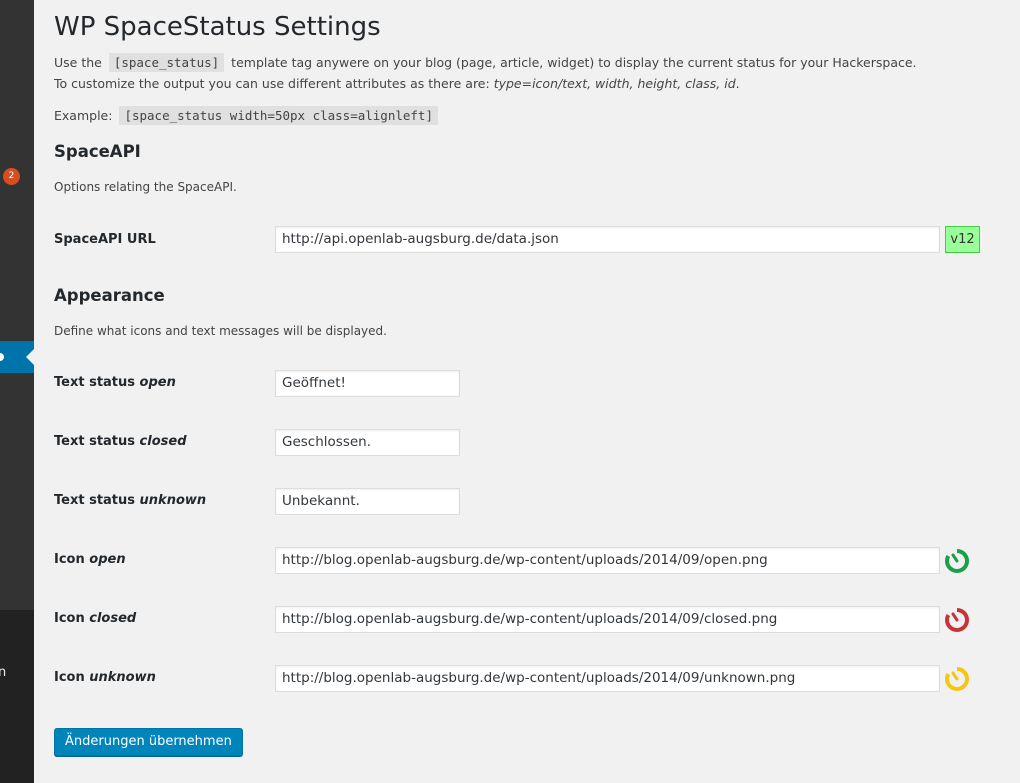 The image size is (1020, 783). What do you see at coordinates (607, 239) in the screenshot?
I see `spaceapi-url-input: http://api.openlab-augsburg.de/data.json` at bounding box center [607, 239].